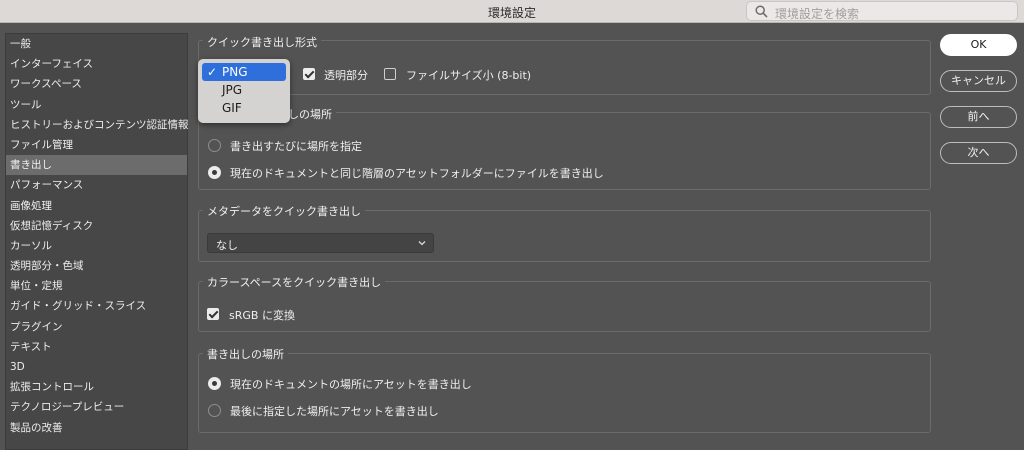 Image resolution: width=1024 pixels, height=450 pixels. What do you see at coordinates (214, 383) in the screenshot?
I see `document-location-radio` at bounding box center [214, 383].